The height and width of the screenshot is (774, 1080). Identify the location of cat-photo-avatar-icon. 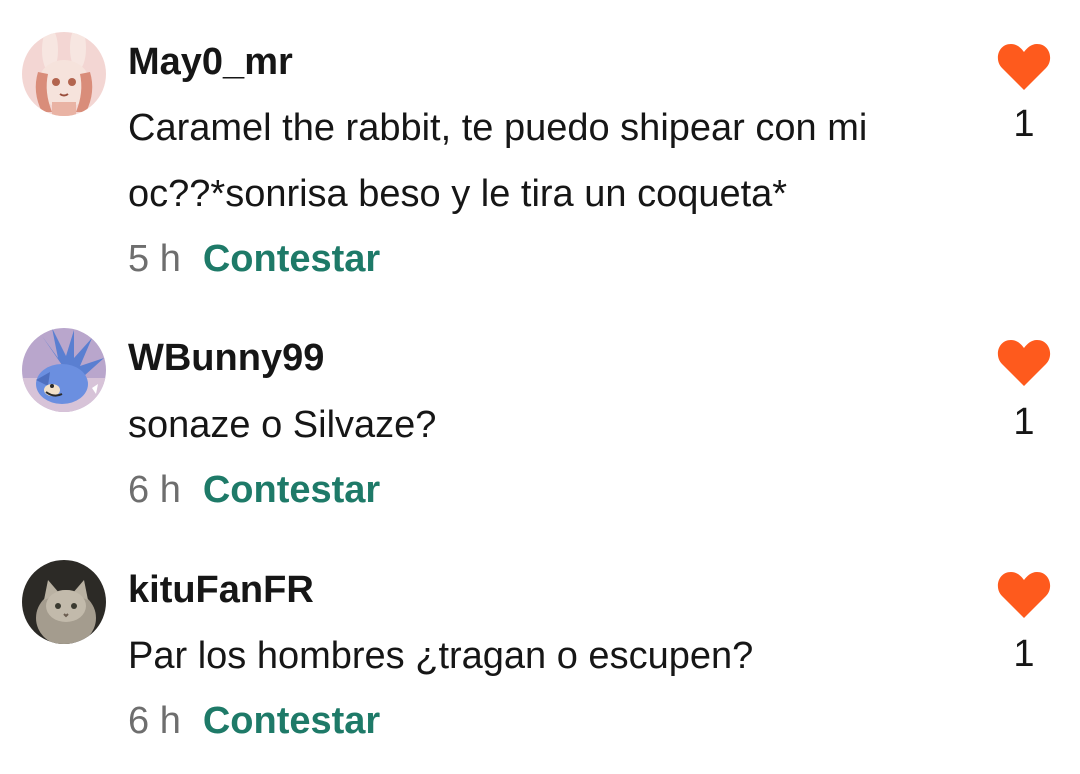
(64, 602).